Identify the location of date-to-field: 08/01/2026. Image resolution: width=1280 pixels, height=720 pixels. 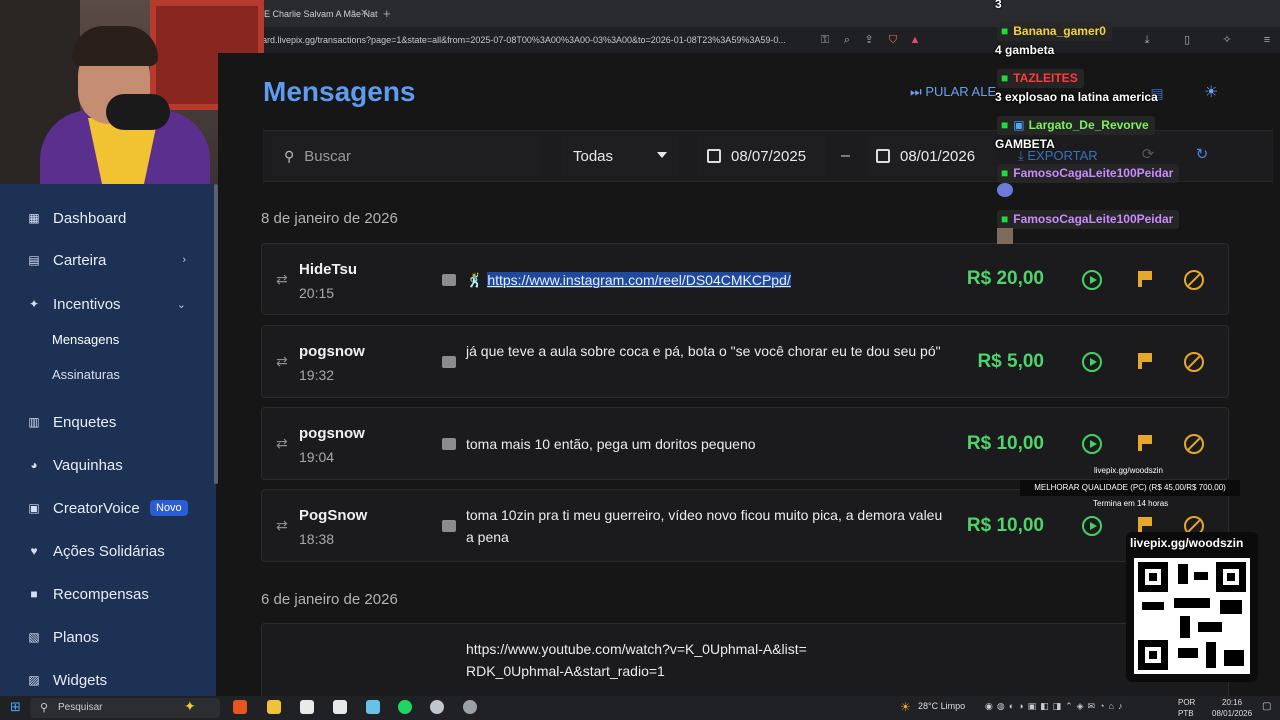
(931, 156).